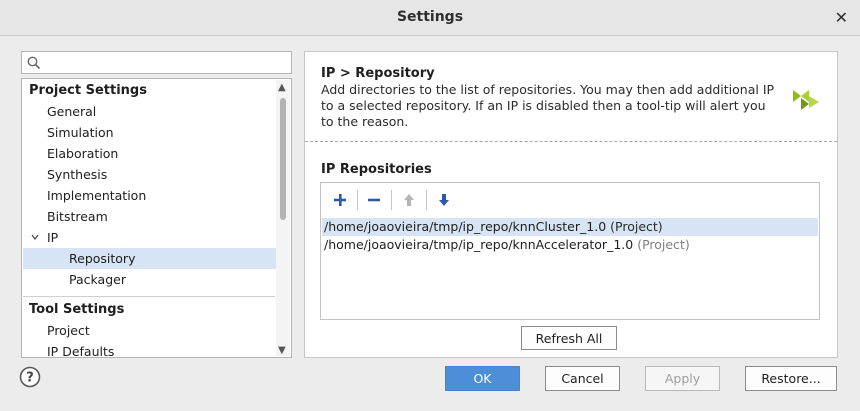  What do you see at coordinates (150, 258) in the screenshot?
I see `tree-item-repository: Repository` at bounding box center [150, 258].